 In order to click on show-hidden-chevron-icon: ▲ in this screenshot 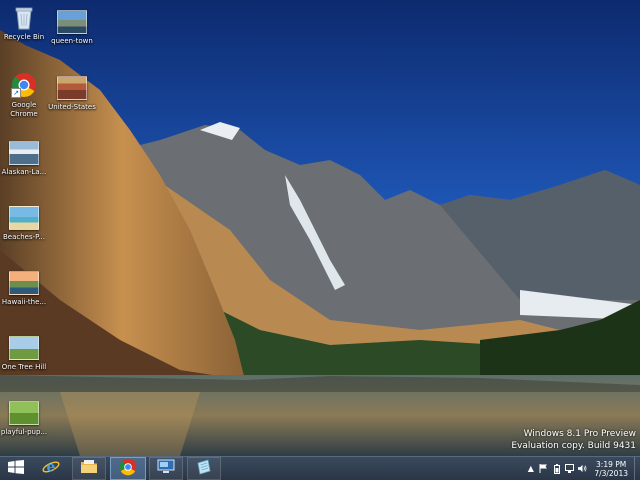, I will do `click(530, 468)`.